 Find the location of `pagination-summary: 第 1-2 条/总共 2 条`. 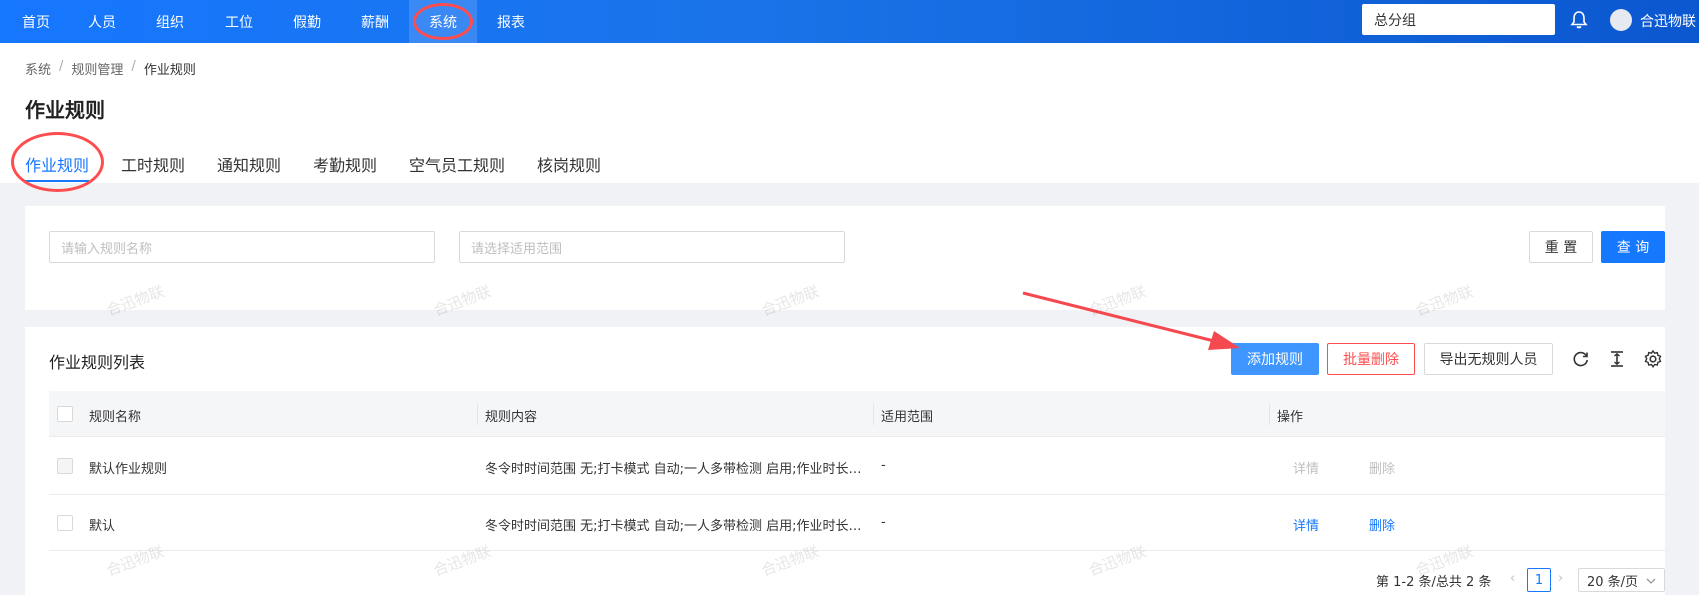

pagination-summary: 第 1-2 条/总共 2 条 is located at coordinates (1434, 582).